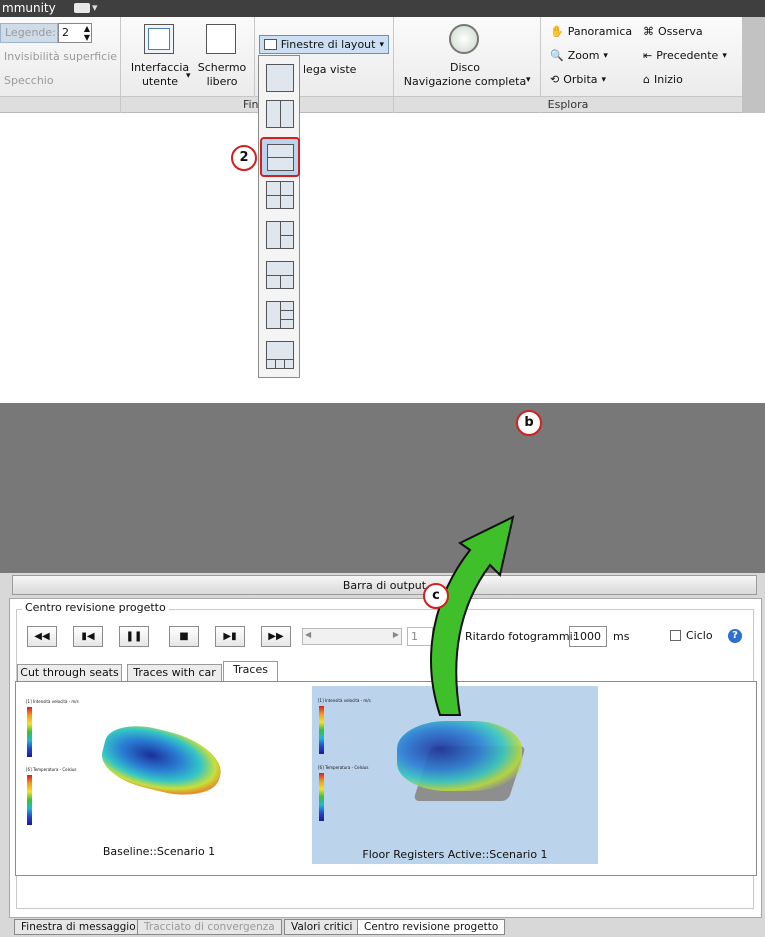 The height and width of the screenshot is (937, 765). I want to click on tab-convergence-plot: Tracciato di convergenza, so click(209, 927).